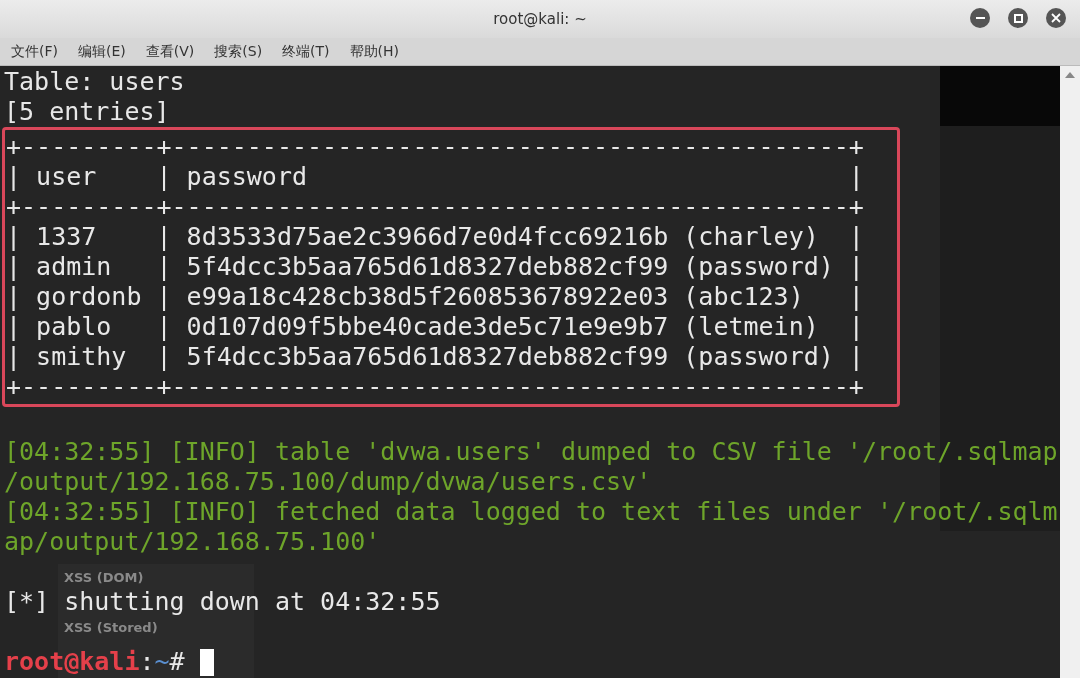  Describe the element at coordinates (162, 662) in the screenshot. I see `prompt-path: ~` at that location.